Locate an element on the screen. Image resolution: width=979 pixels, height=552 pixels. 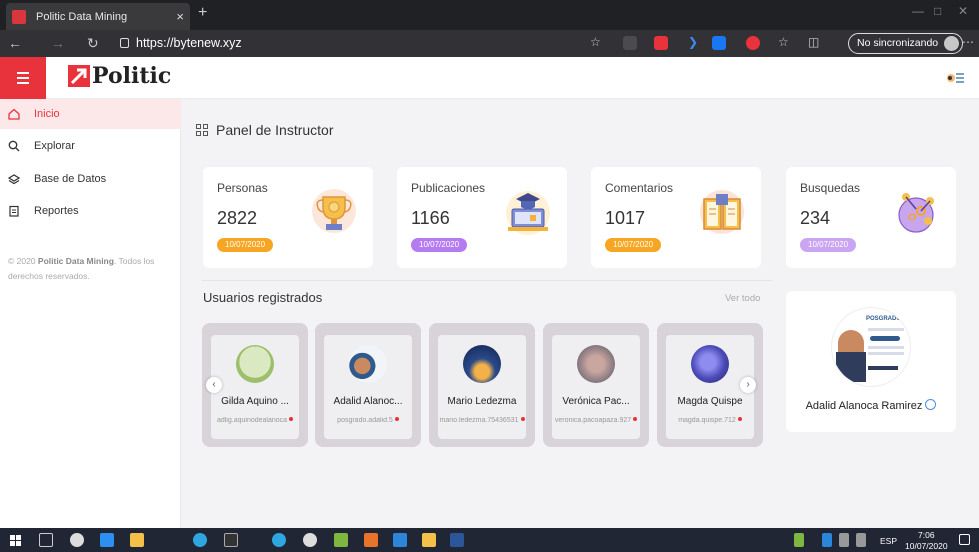
graduation-laptop-icon is located at coordinates (528, 213).